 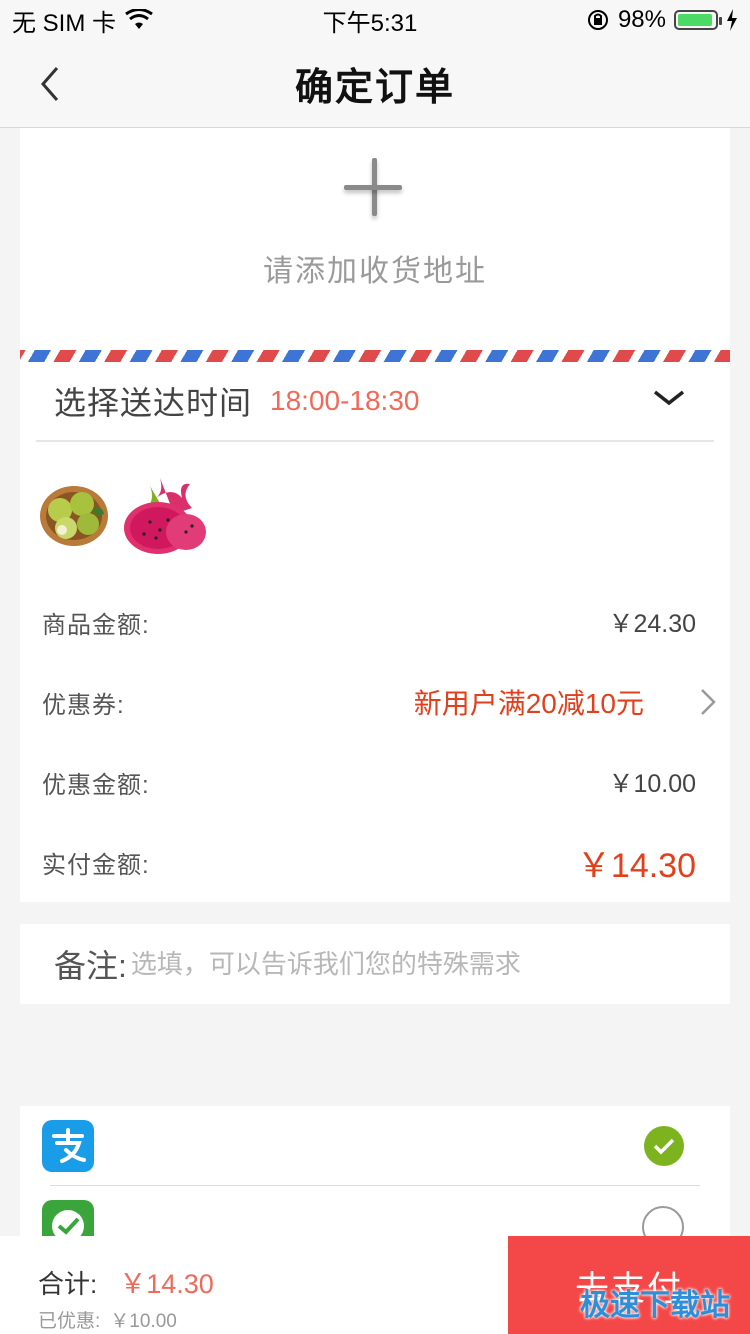 I want to click on actual-amount-row: 实付金额: ￥14.30, so click(x=369, y=863).